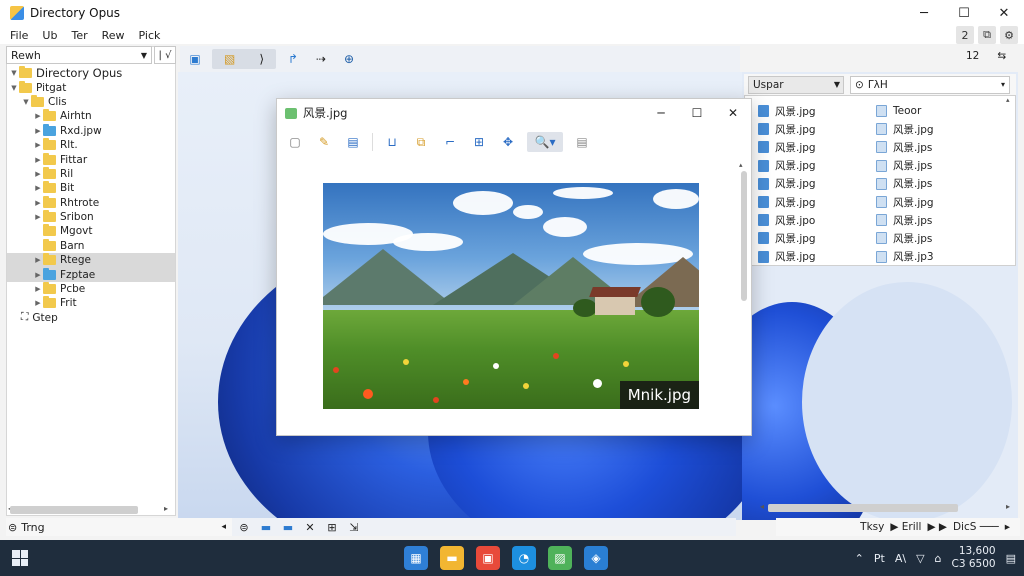  Describe the element at coordinates (1011, 181) in the screenshot. I see `file-list-scrollbar: ▴` at that location.